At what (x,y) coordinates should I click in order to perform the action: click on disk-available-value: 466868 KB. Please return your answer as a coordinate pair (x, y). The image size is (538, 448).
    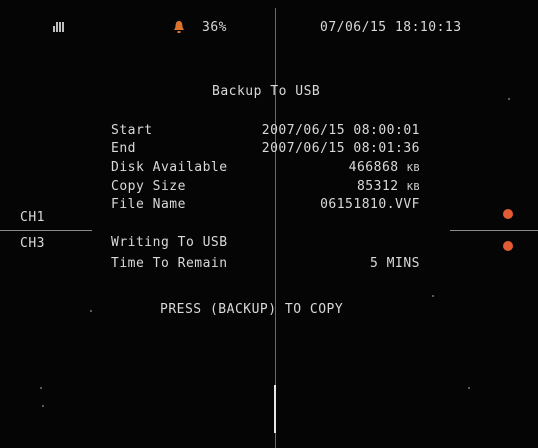
    Looking at the image, I should click on (384, 167).